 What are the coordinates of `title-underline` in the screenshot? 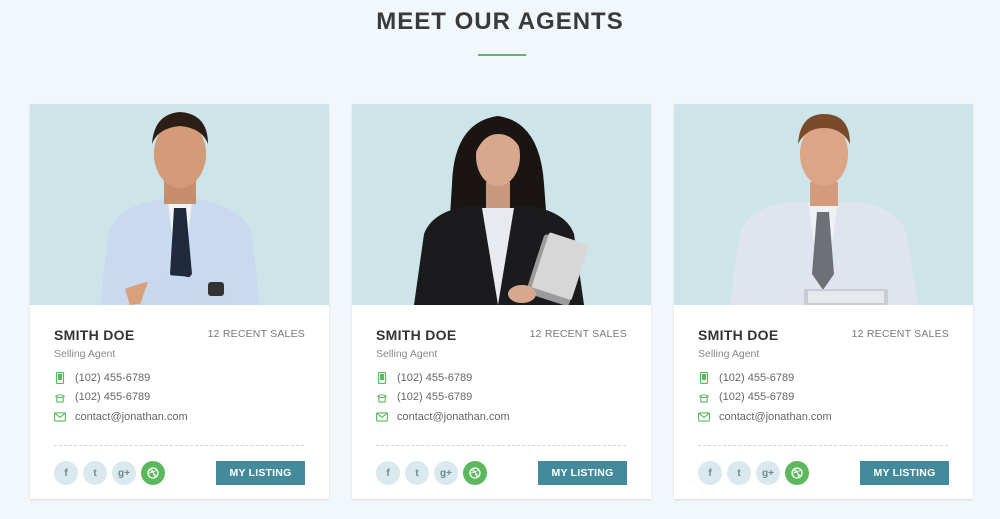 It's located at (502, 55).